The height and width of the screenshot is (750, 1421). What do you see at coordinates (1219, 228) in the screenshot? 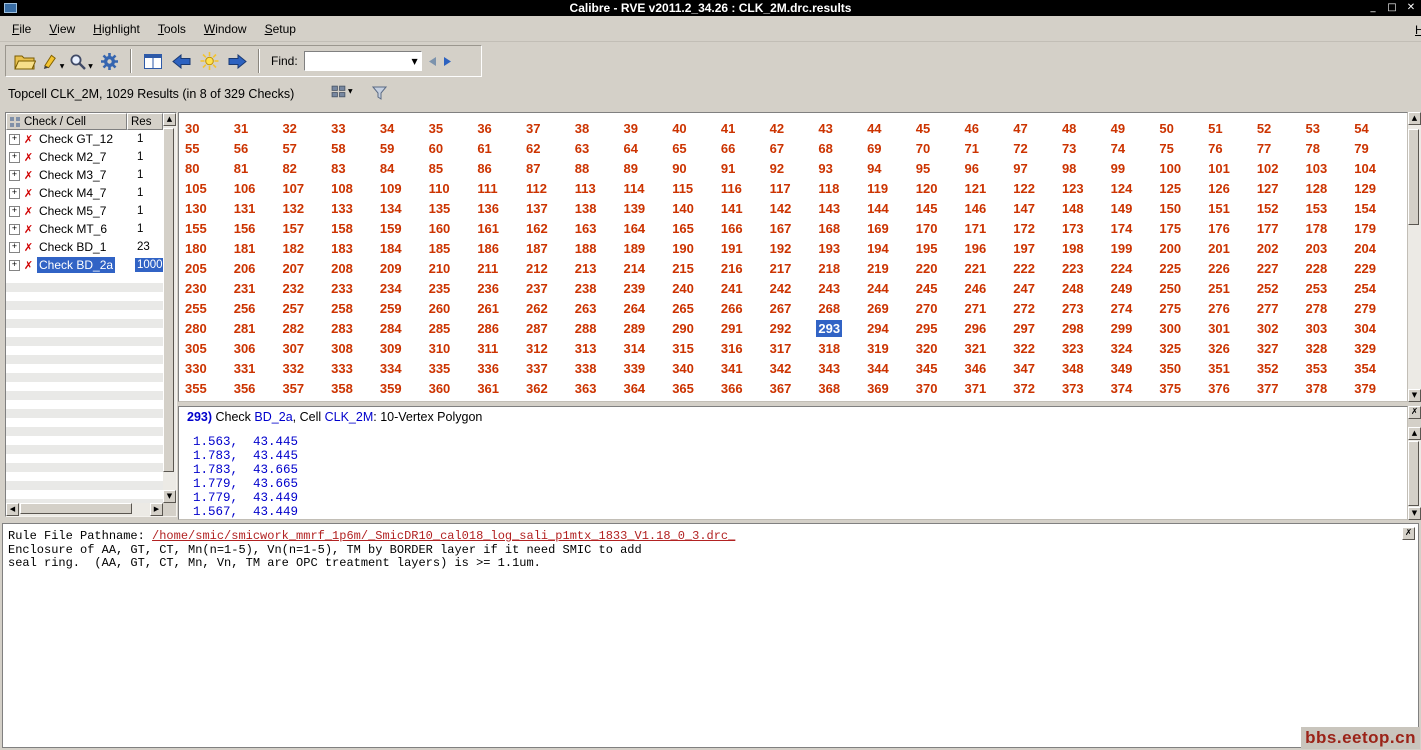
I see `result-number: 176` at bounding box center [1219, 228].